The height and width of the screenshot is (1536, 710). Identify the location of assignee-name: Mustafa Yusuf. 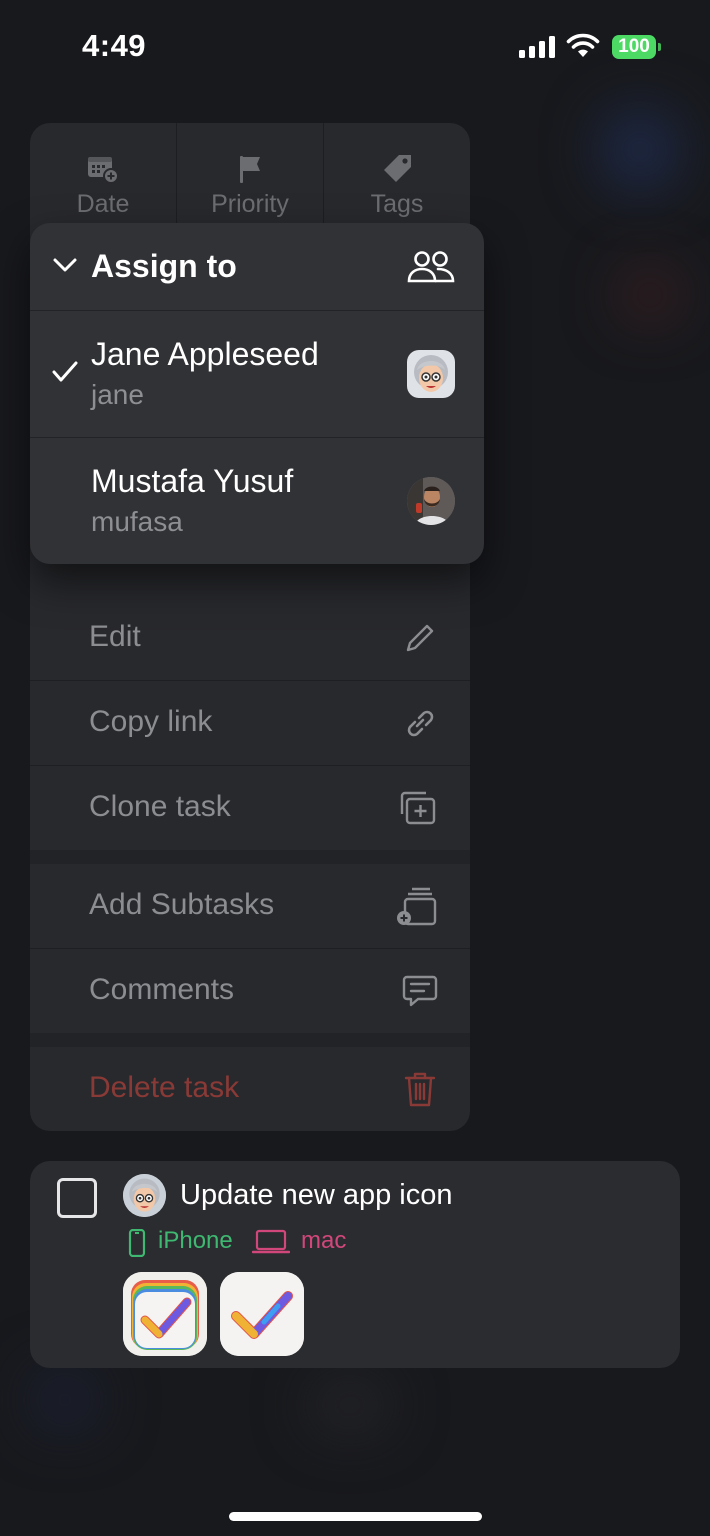
(192, 481).